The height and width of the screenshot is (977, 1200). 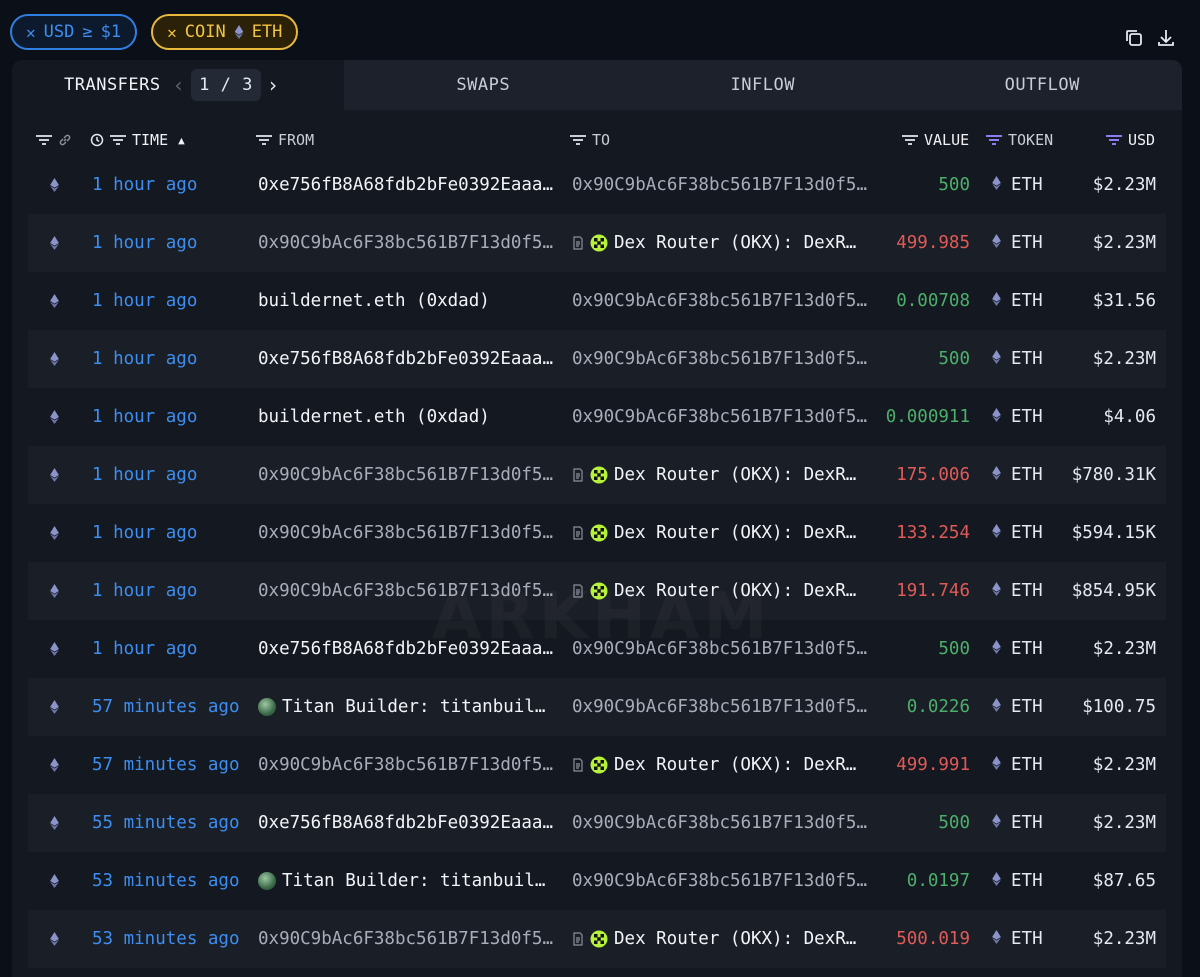 I want to click on coin-filter-chip: ✕ COIN ETH, so click(x=225, y=32).